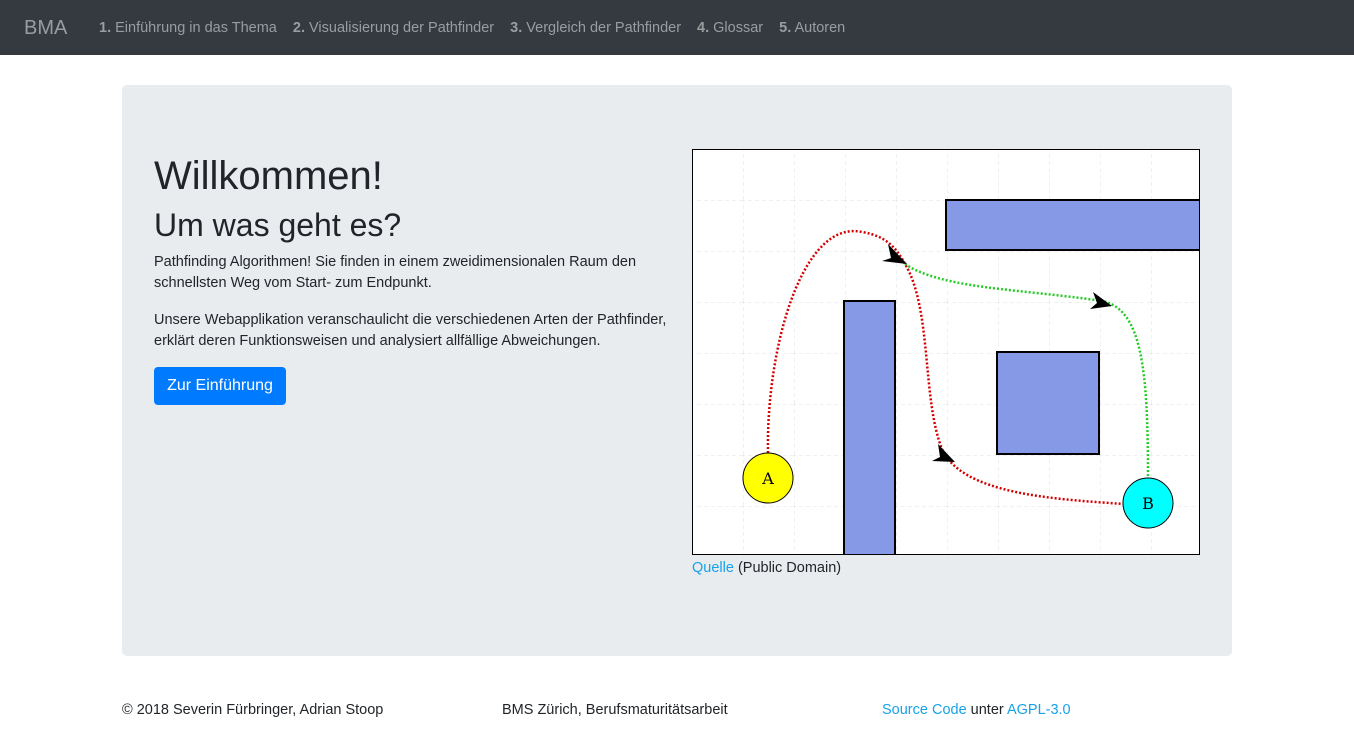 This screenshot has width=1354, height=735. What do you see at coordinates (785, 28) in the screenshot?
I see `nav-item-number: 5.` at bounding box center [785, 28].